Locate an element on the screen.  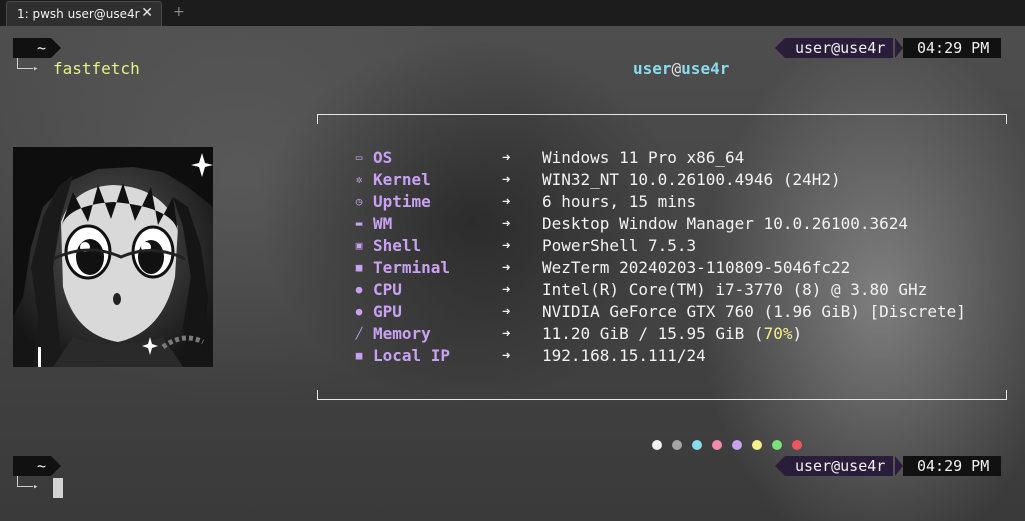
command-text: fastfetch is located at coordinates (96, 68).